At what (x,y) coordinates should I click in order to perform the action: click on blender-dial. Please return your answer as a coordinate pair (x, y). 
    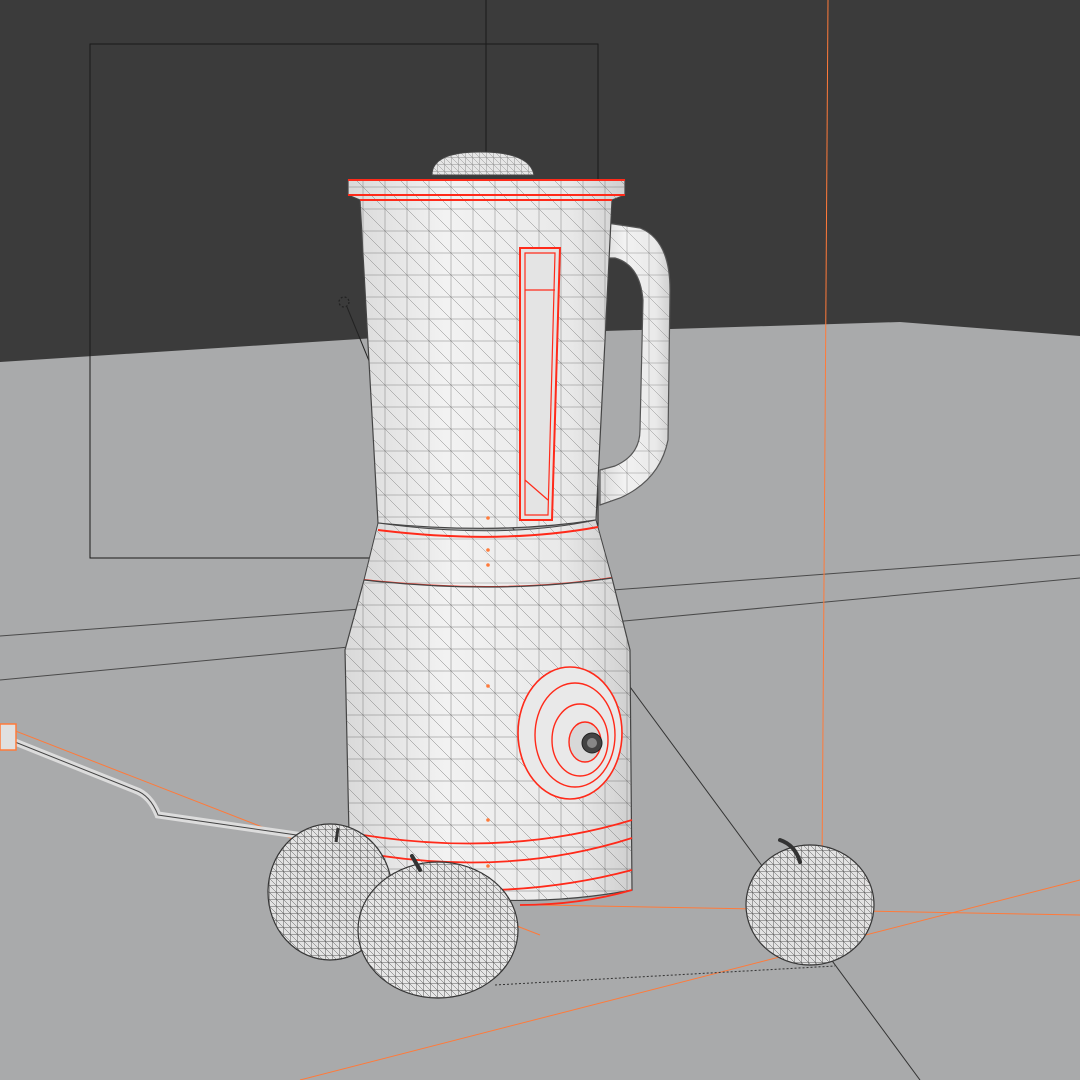
    Looking at the image, I should click on (570, 733).